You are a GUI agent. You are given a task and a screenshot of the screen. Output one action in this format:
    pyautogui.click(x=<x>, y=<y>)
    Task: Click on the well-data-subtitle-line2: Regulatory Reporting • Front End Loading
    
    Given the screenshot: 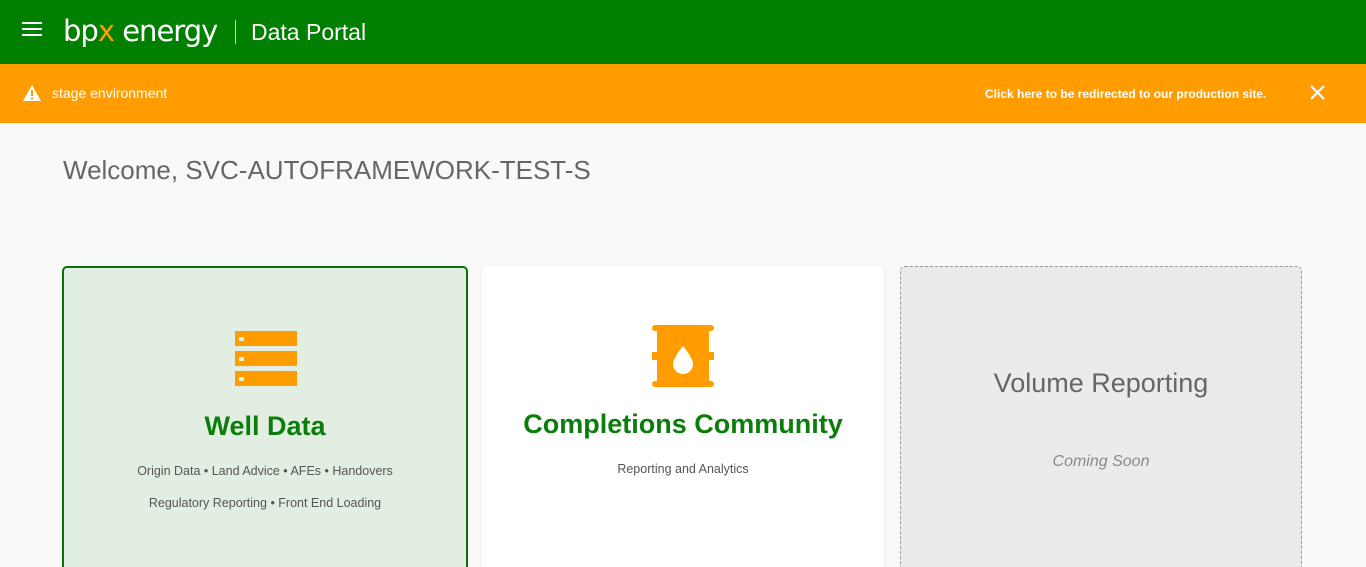 What is the action you would take?
    pyautogui.click(x=265, y=503)
    